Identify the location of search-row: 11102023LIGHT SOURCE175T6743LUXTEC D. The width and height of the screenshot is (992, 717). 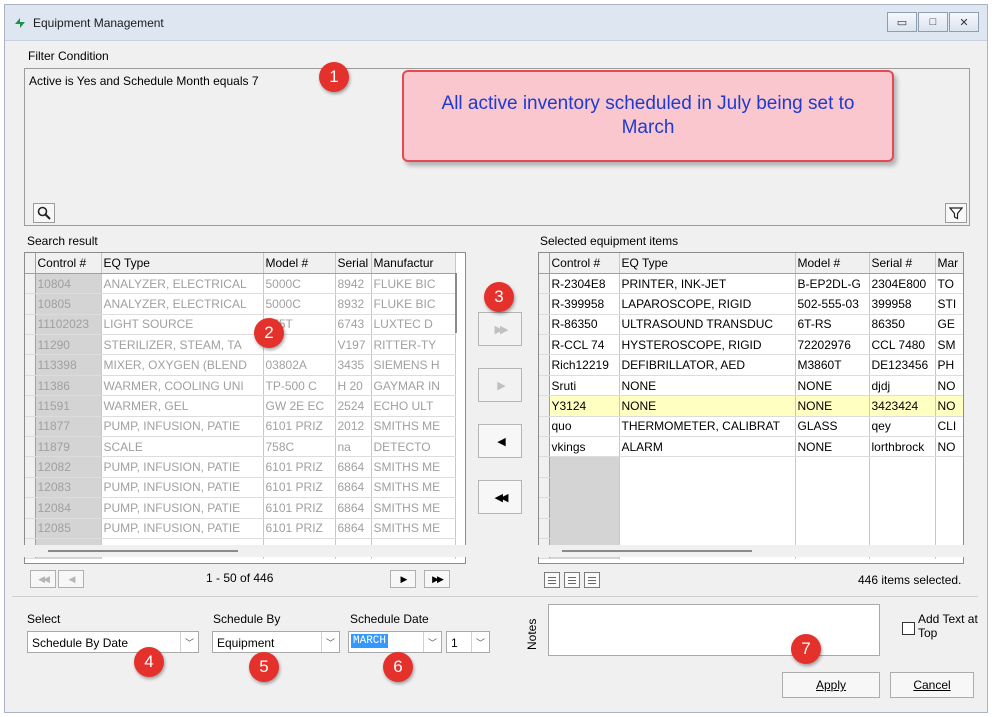
(240, 325).